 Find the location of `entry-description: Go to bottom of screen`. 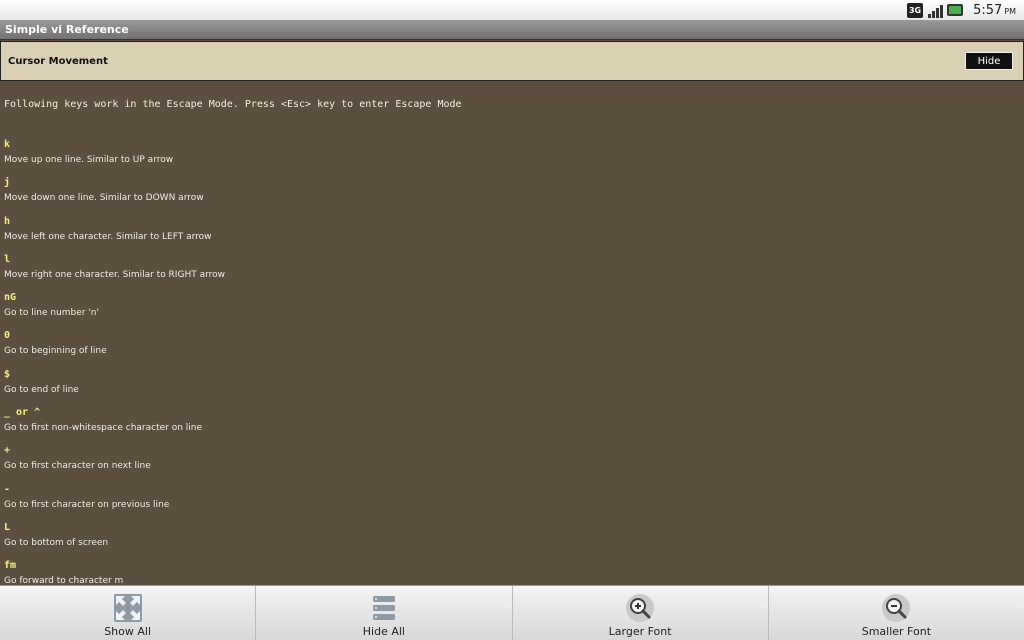

entry-description: Go to bottom of screen is located at coordinates (56, 542).